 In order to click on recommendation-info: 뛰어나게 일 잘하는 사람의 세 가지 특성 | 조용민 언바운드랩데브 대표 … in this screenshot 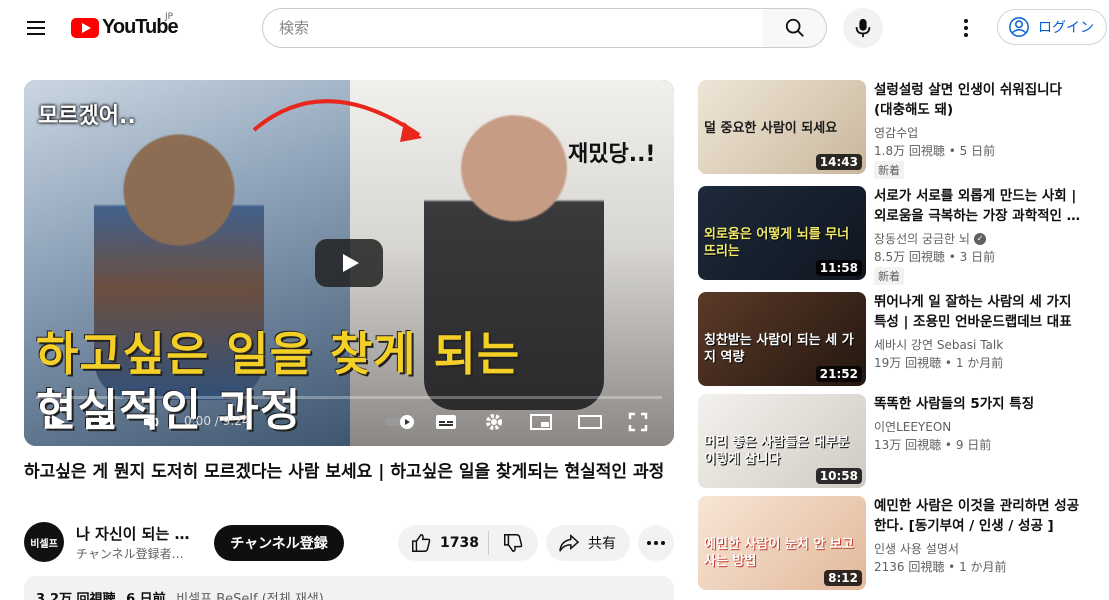, I will do `click(979, 331)`.